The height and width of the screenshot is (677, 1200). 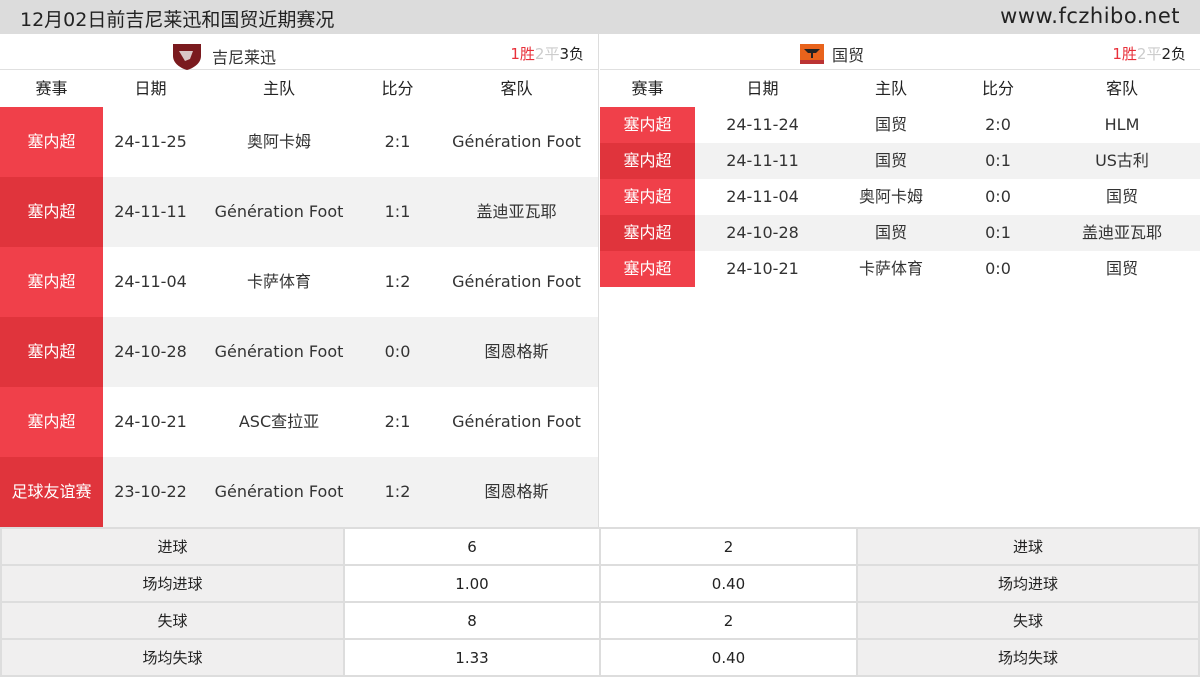 I want to click on away-cell: US古利, so click(x=1122, y=161).